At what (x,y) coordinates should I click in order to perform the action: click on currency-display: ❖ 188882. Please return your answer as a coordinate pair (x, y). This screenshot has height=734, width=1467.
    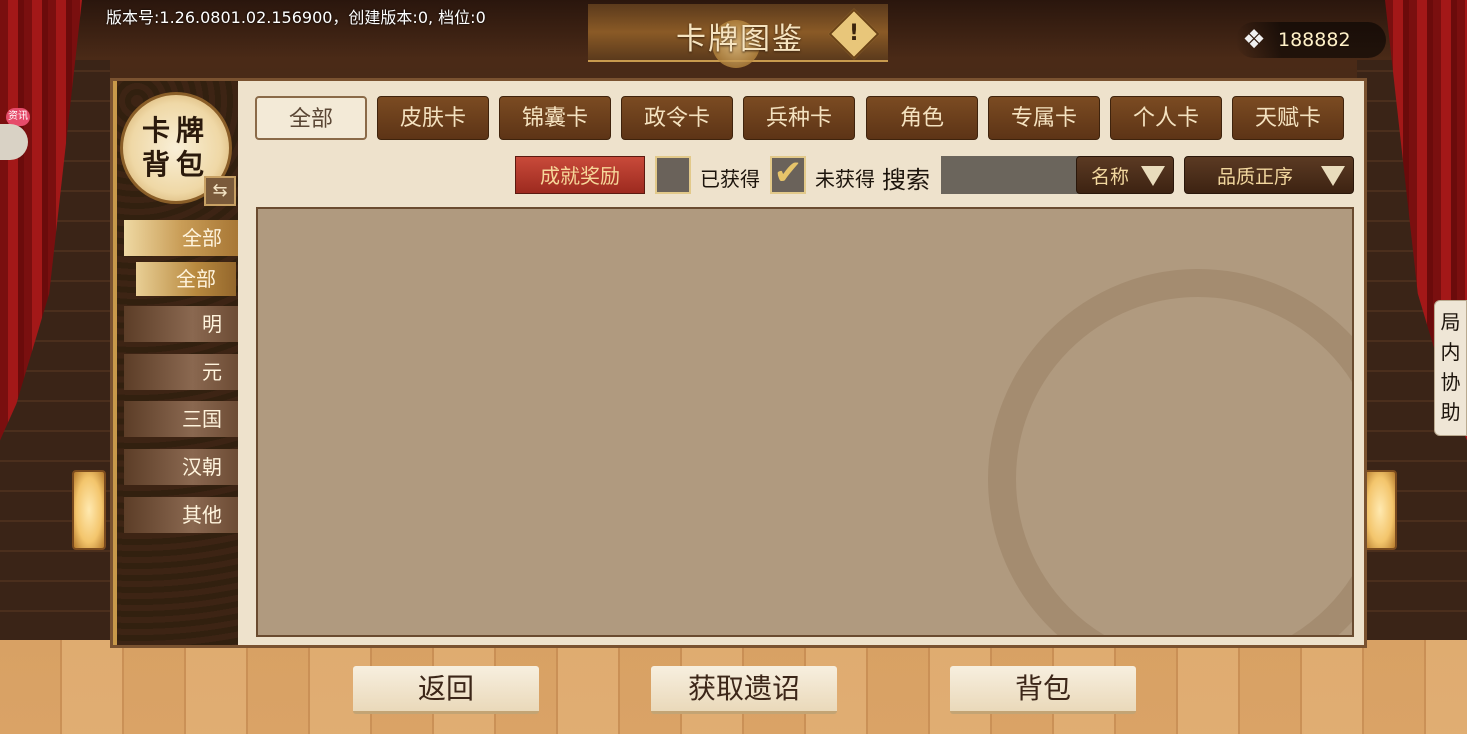
    Looking at the image, I should click on (1311, 40).